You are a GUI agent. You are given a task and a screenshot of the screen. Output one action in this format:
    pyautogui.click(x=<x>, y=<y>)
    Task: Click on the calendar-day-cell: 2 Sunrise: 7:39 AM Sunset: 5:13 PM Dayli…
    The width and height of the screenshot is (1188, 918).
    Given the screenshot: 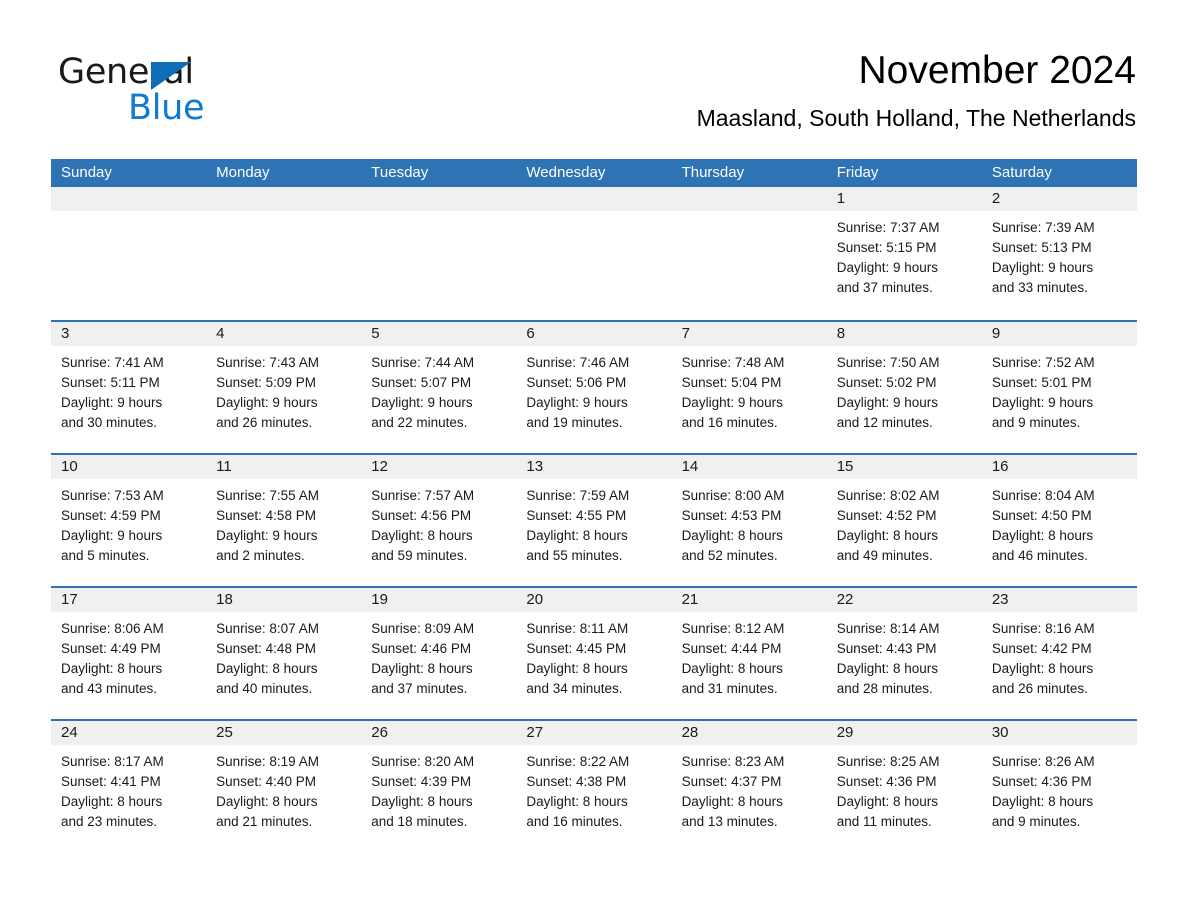 What is the action you would take?
    pyautogui.click(x=1059, y=253)
    